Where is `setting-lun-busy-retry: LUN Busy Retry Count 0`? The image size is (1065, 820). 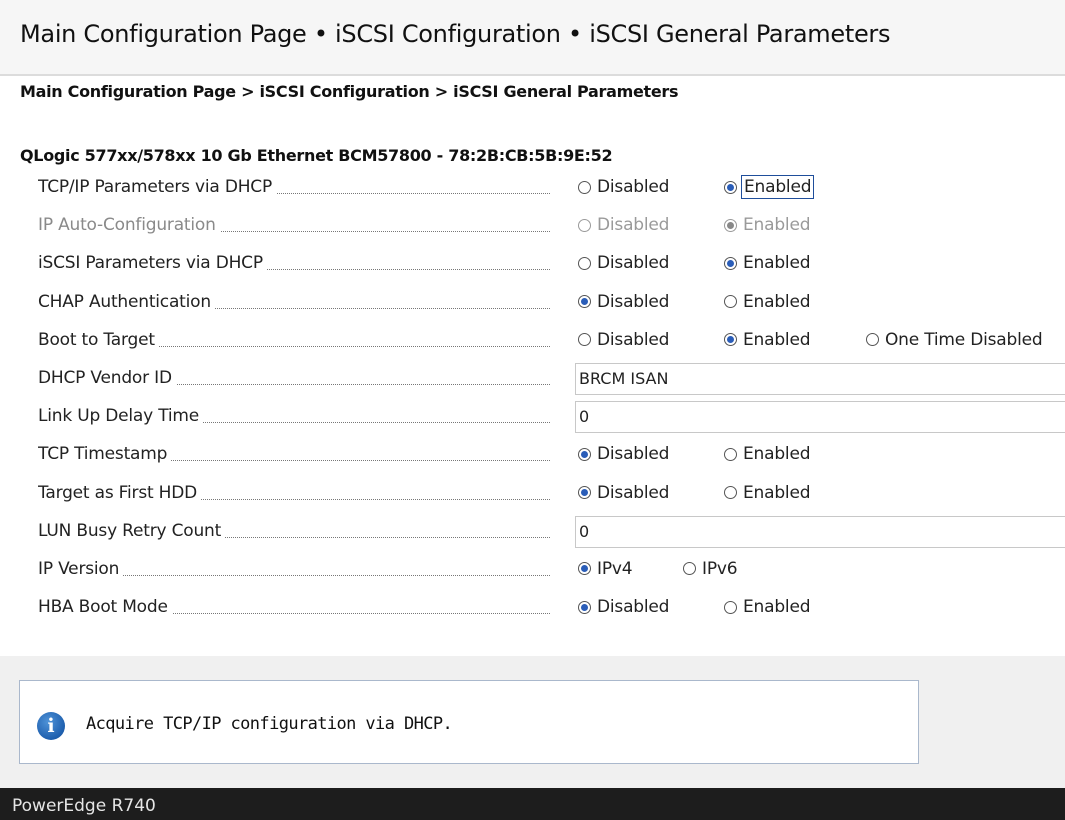
setting-lun-busy-retry: LUN Busy Retry Count 0 is located at coordinates (532, 533).